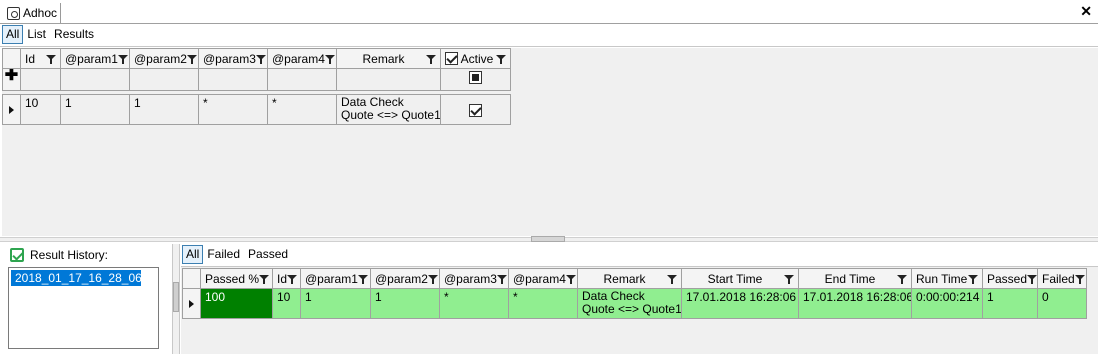 This screenshot has width=1098, height=354. Describe the element at coordinates (11, 79) in the screenshot. I see `add-row-icon: ✚` at that location.